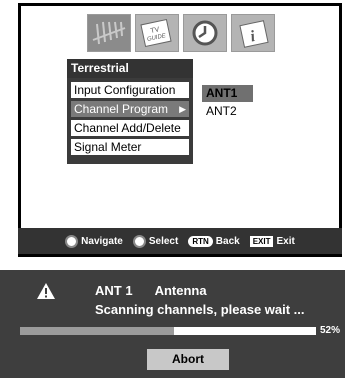  I want to click on navigation-bar: Navigate Select RTN Back EXIT Exit, so click(180, 241).